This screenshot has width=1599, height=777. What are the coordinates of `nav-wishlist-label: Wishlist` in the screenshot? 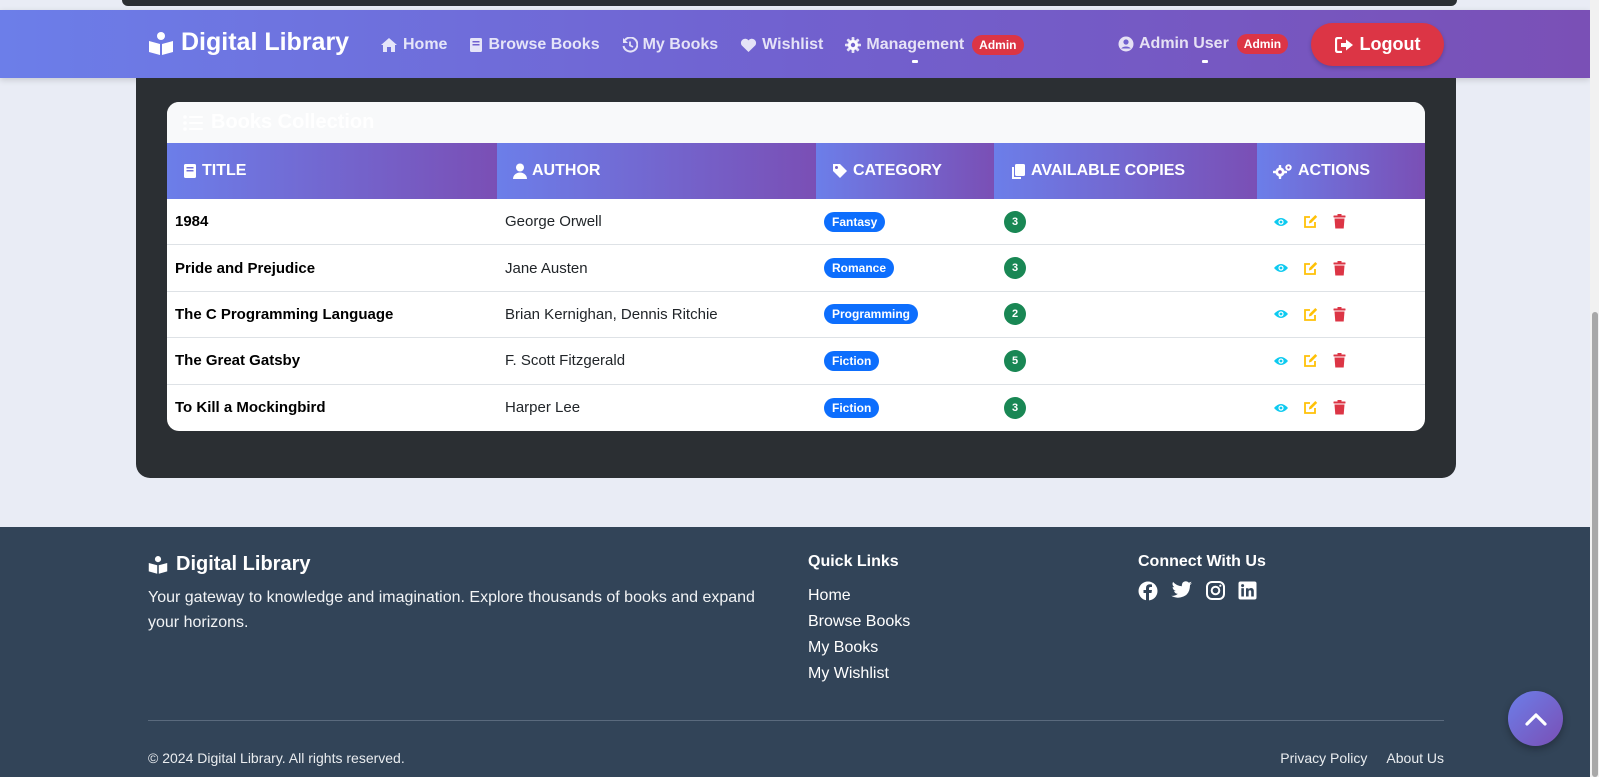 It's located at (793, 44).